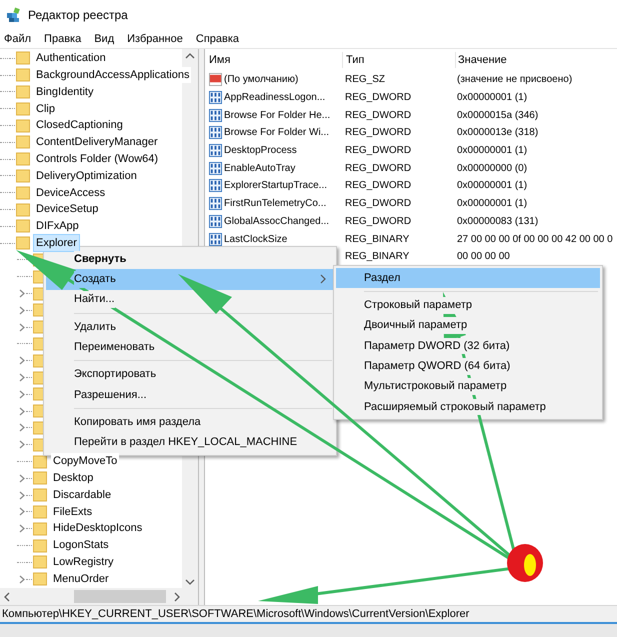  What do you see at coordinates (497, 115) in the screenshot?
I see `value-data: 0x0000015a (346)` at bounding box center [497, 115].